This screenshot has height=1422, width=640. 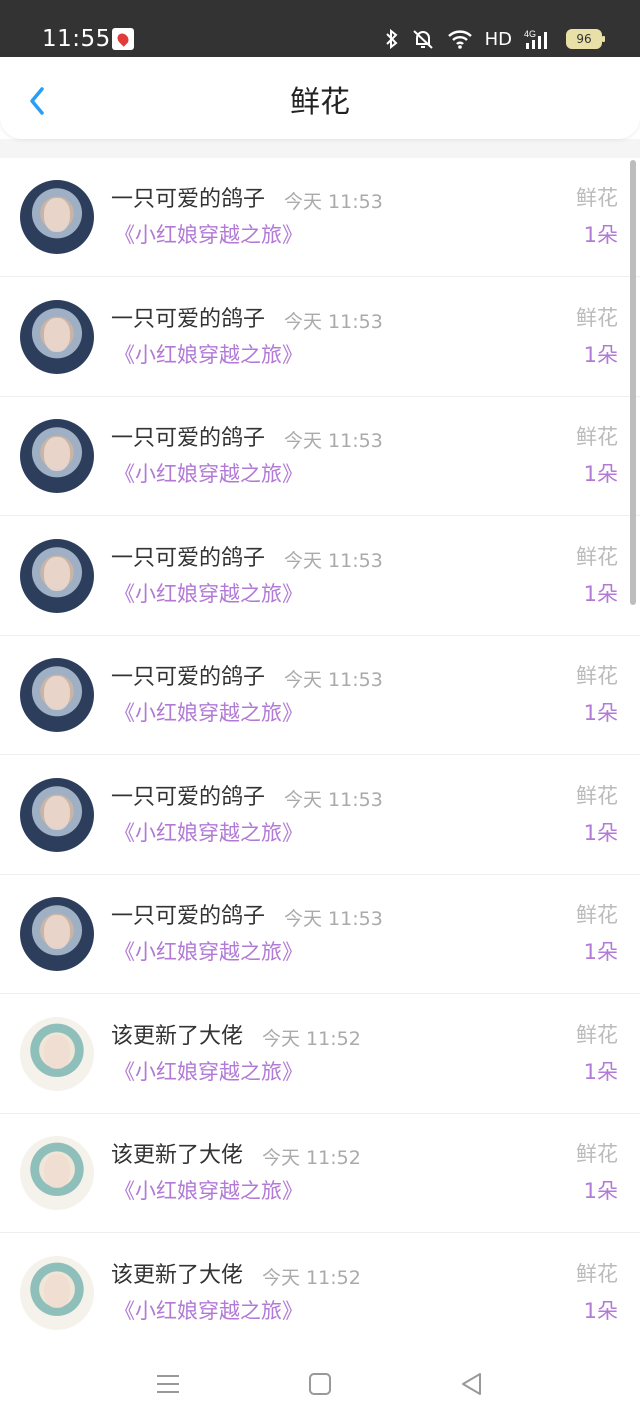 I want to click on status-icons: HD 4G 96, so click(x=495, y=39).